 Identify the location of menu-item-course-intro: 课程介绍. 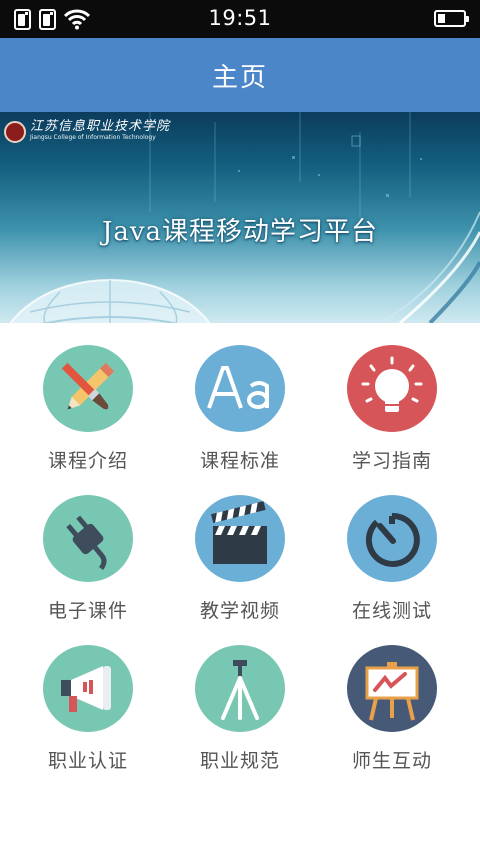
(88, 398).